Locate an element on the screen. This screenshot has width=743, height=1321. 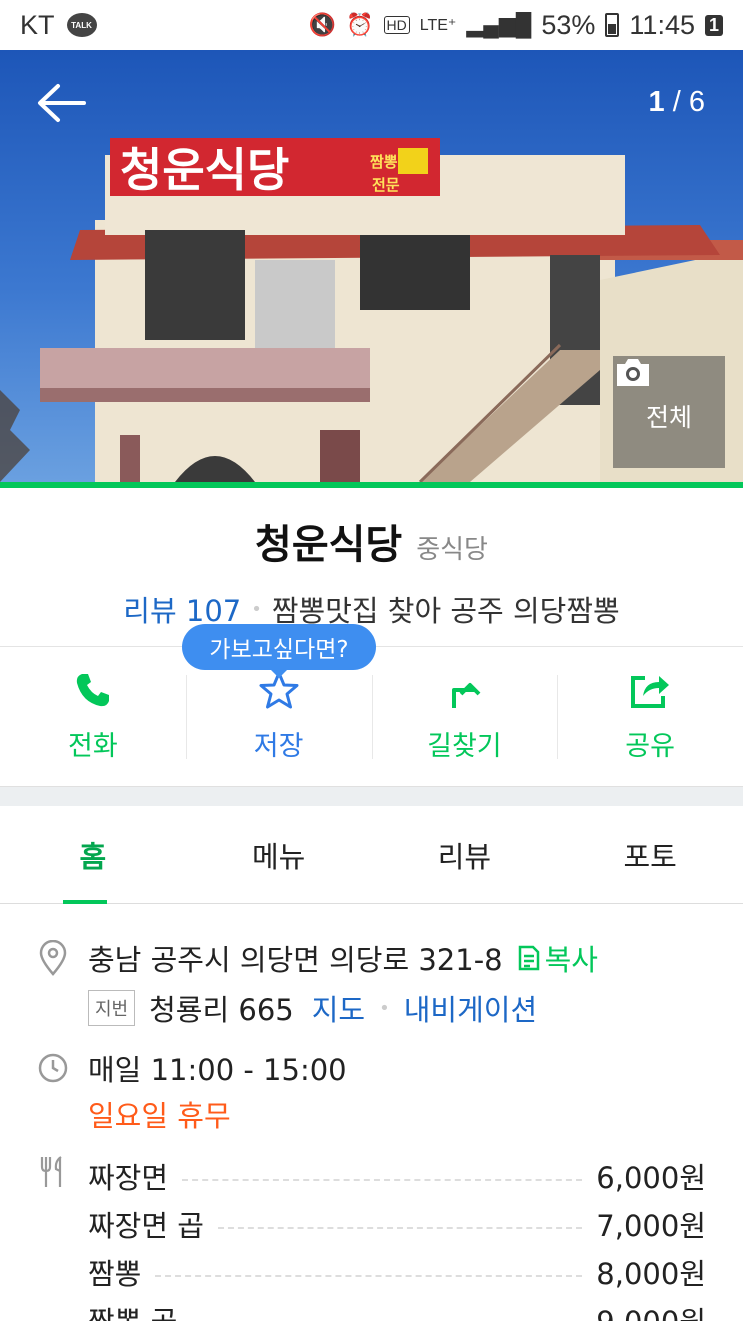
save-label: 저장 is located at coordinates (278, 746).